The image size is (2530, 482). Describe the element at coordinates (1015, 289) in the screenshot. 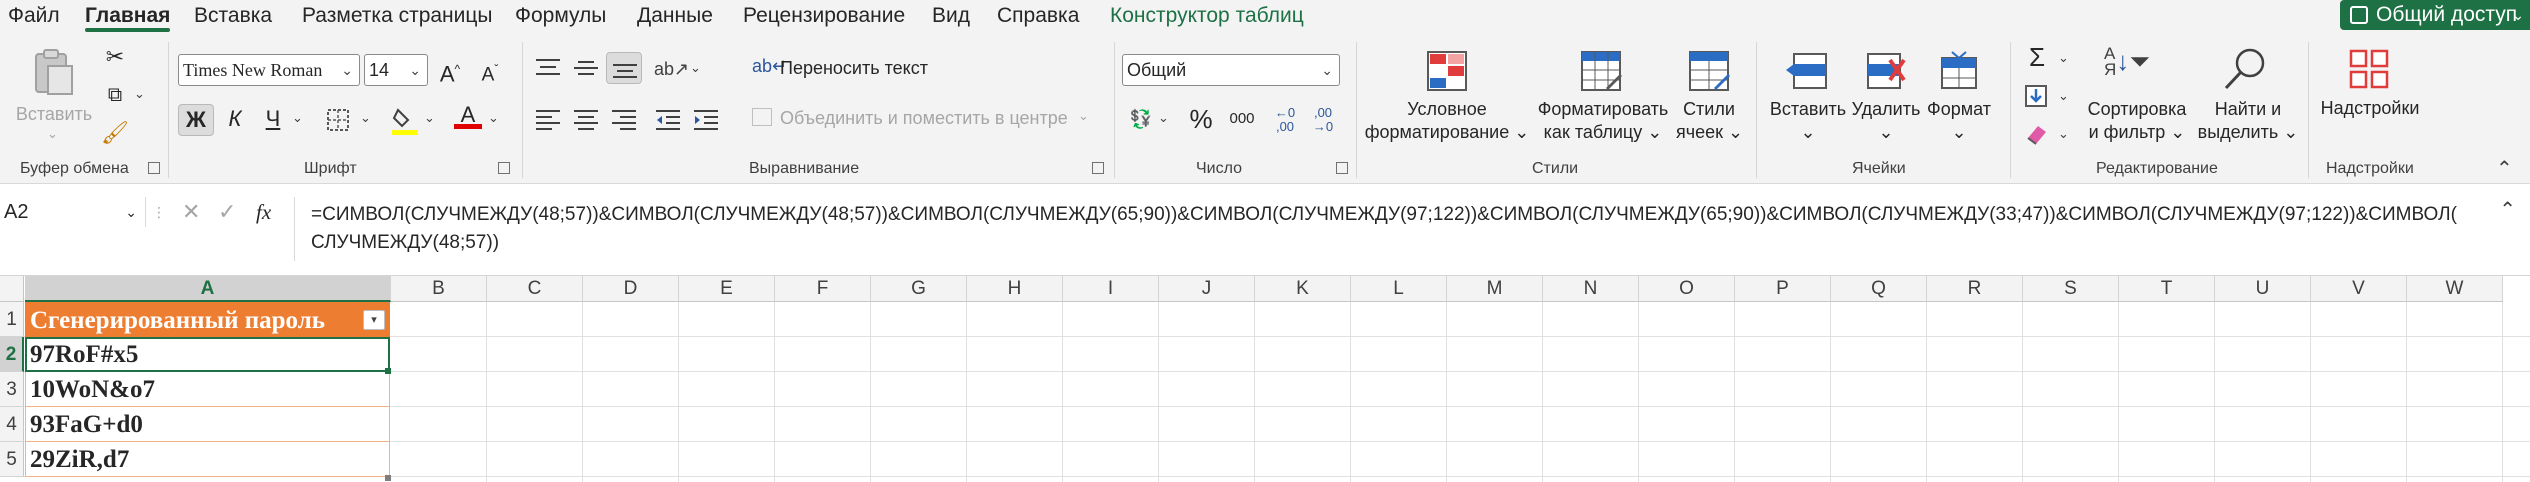

I see `column-header-h: H` at that location.